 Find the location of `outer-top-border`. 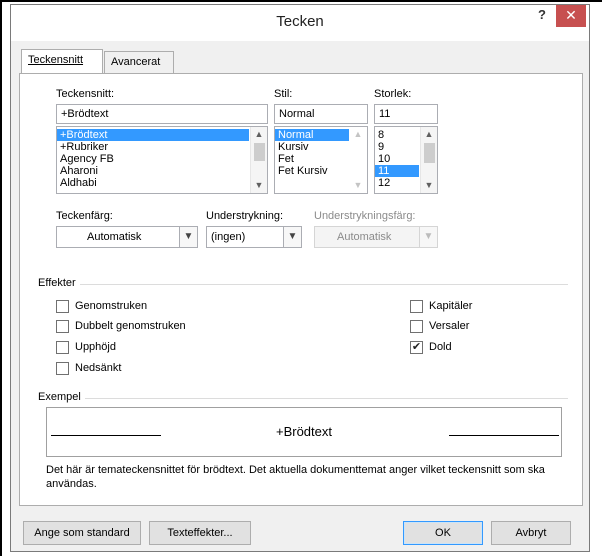

outer-top-border is located at coordinates (301, 1).